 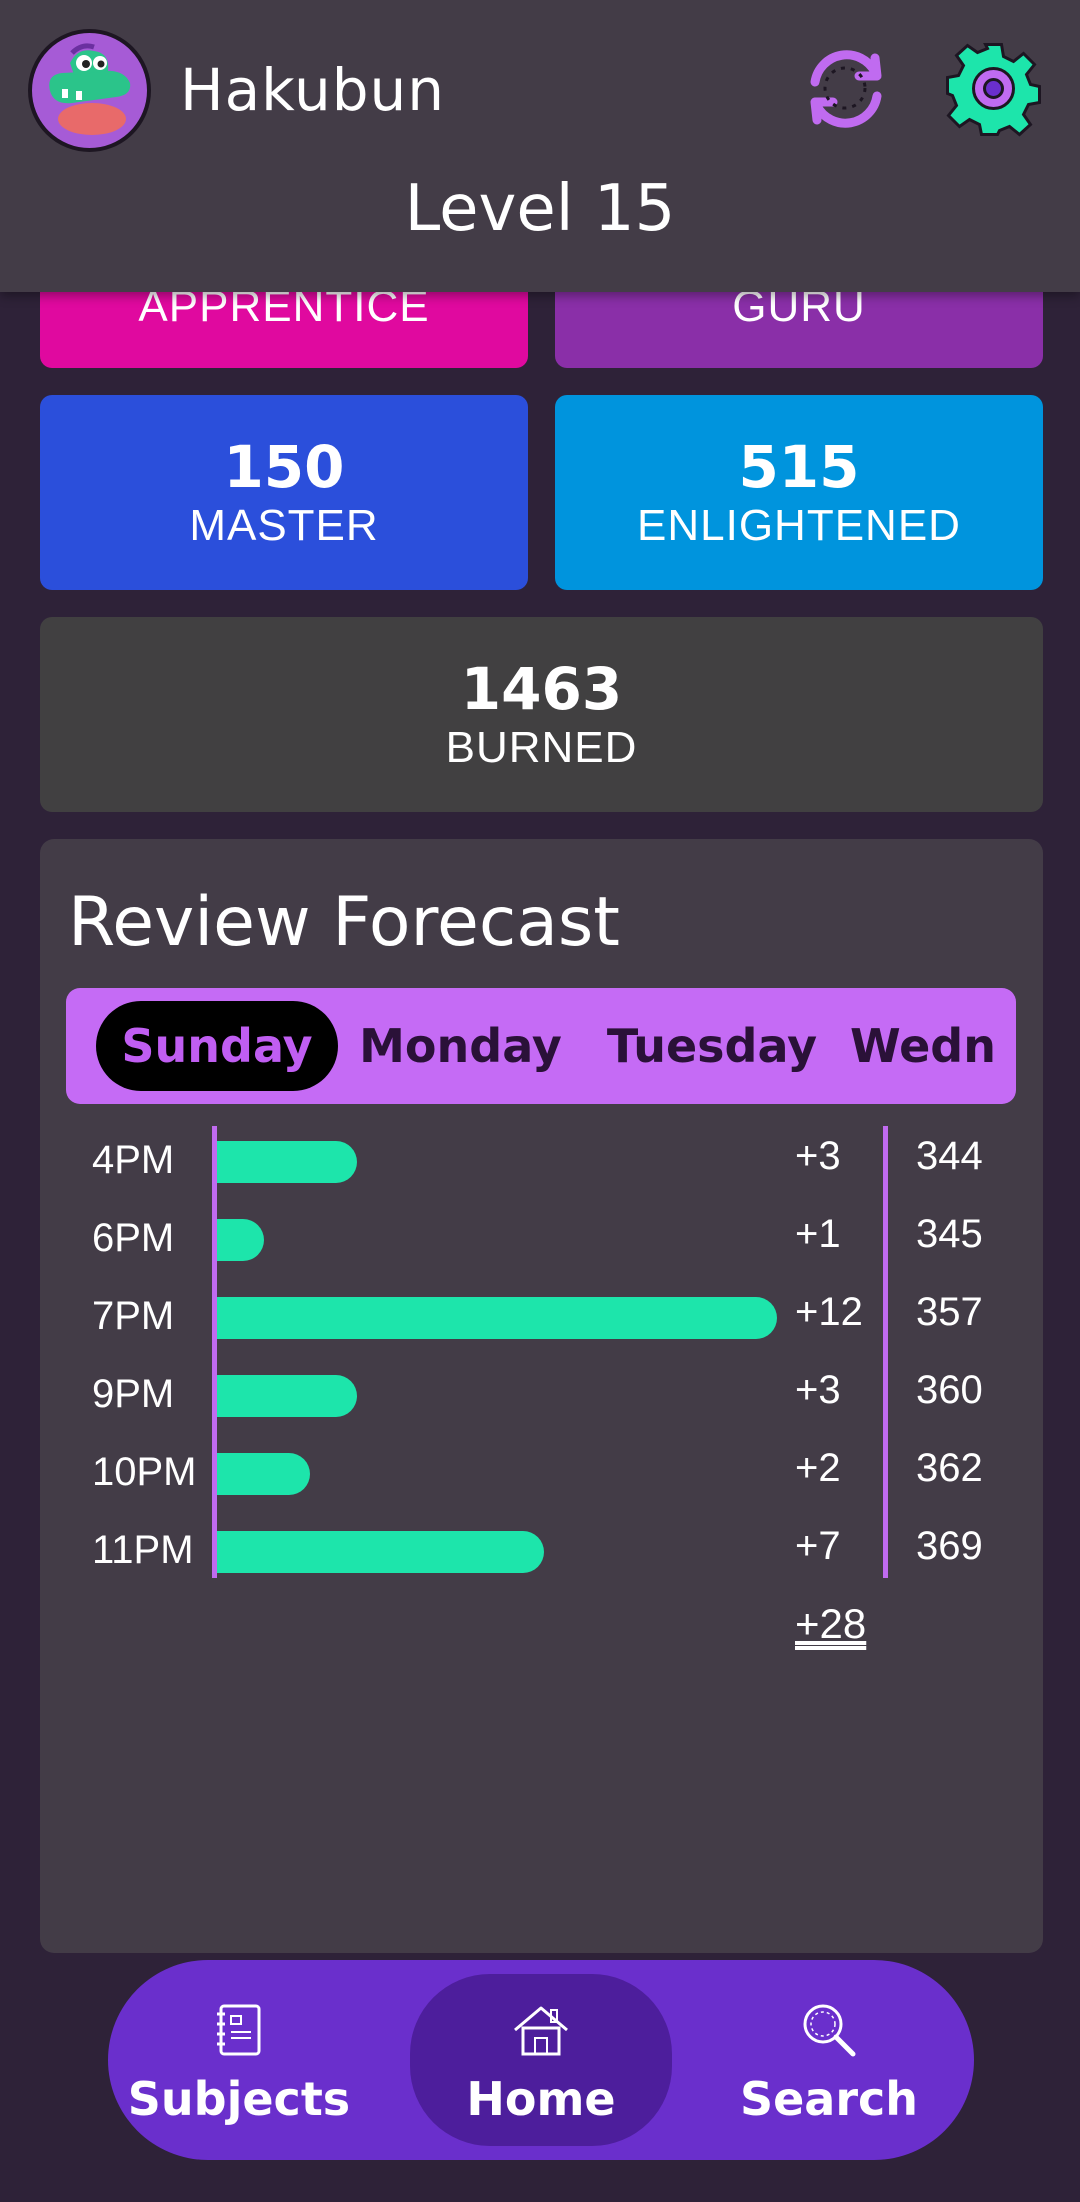 I want to click on forecast-row: 7PM +12 357, so click(x=541, y=1321).